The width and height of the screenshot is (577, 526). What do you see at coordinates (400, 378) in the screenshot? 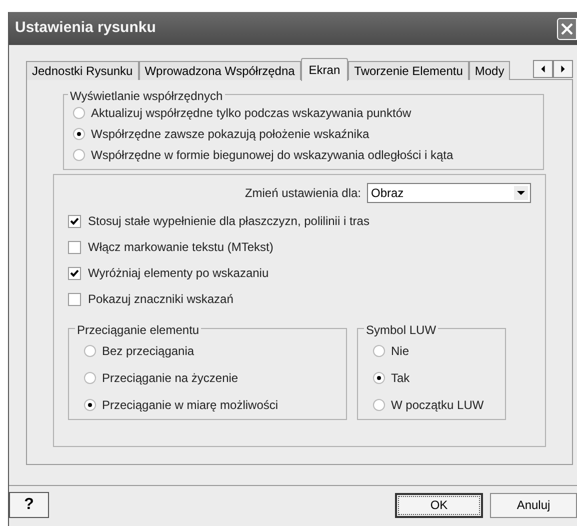
I see `radio-label: Tak` at bounding box center [400, 378].